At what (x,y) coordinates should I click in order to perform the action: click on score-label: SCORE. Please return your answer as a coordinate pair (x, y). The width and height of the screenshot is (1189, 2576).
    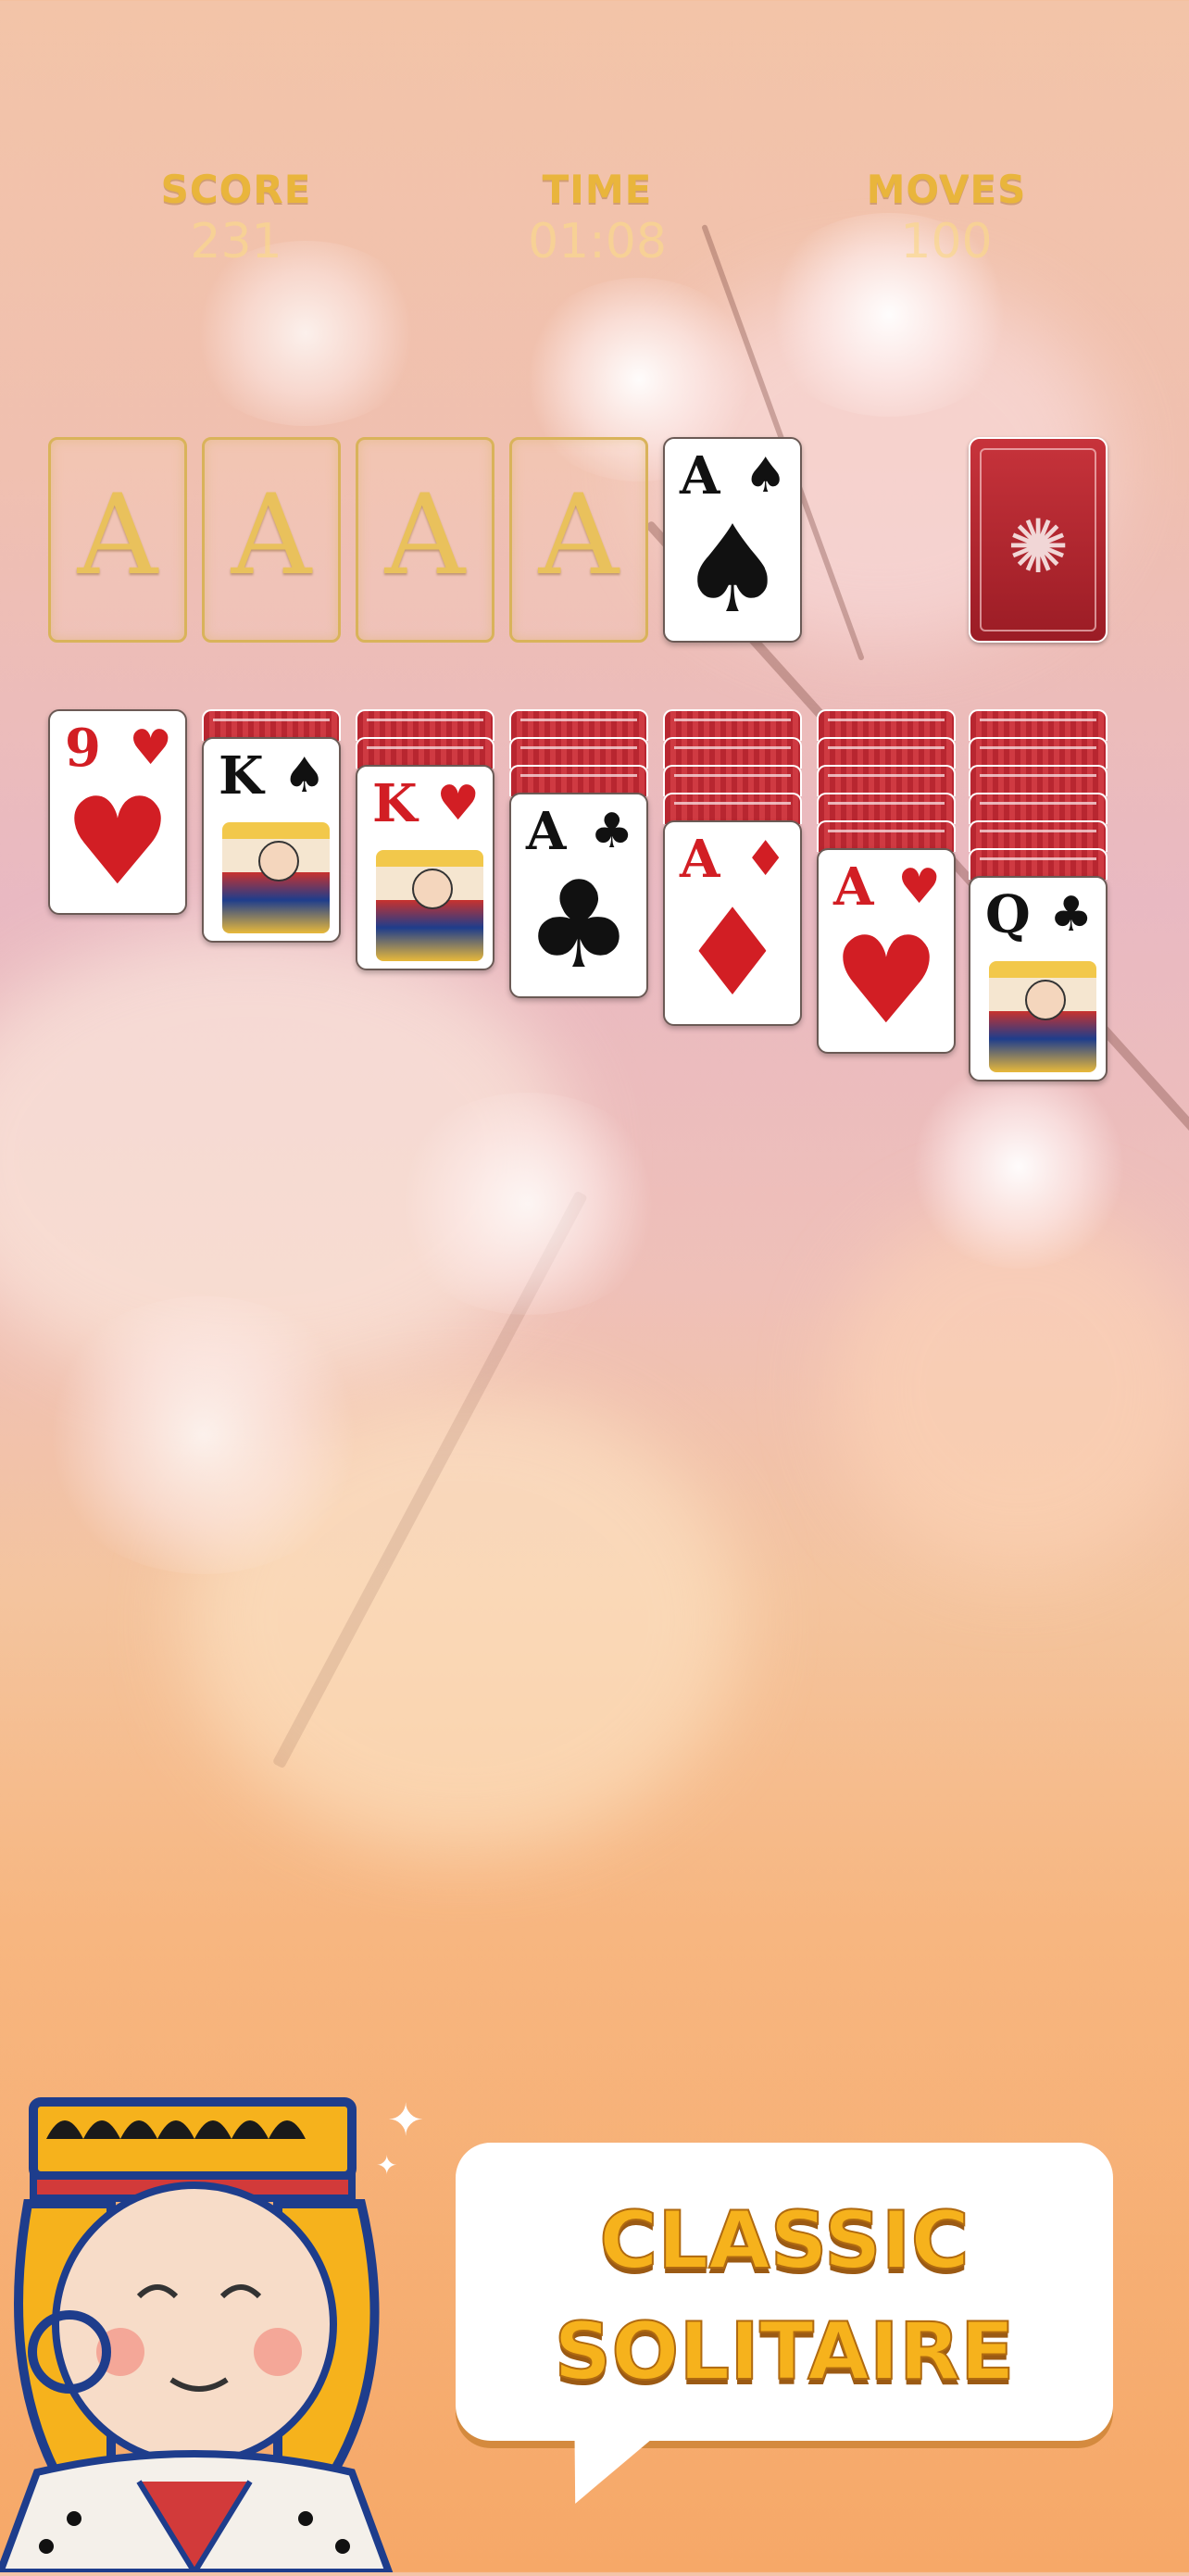
    Looking at the image, I should click on (236, 190).